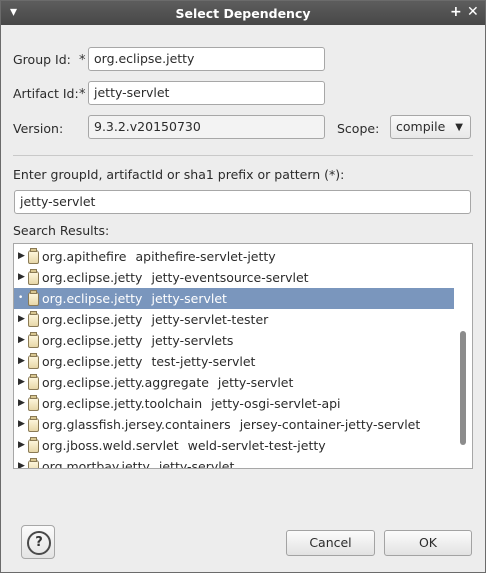  I want to click on help-button: ?, so click(38, 542).